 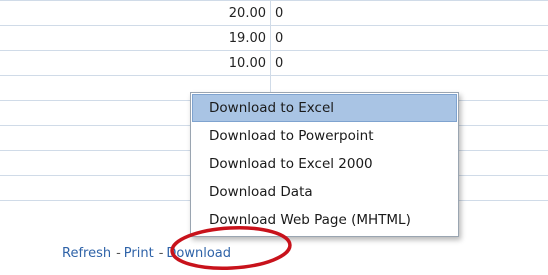 What do you see at coordinates (86, 253) in the screenshot?
I see `refresh-link: Refresh` at bounding box center [86, 253].